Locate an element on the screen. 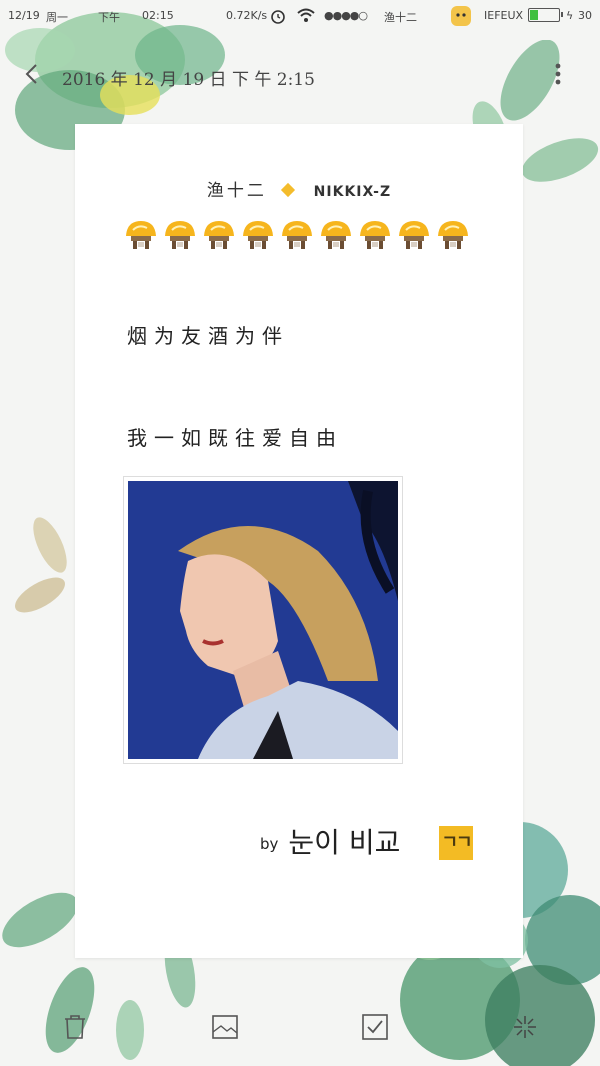  status-network: IEFEUX is located at coordinates (504, 15).